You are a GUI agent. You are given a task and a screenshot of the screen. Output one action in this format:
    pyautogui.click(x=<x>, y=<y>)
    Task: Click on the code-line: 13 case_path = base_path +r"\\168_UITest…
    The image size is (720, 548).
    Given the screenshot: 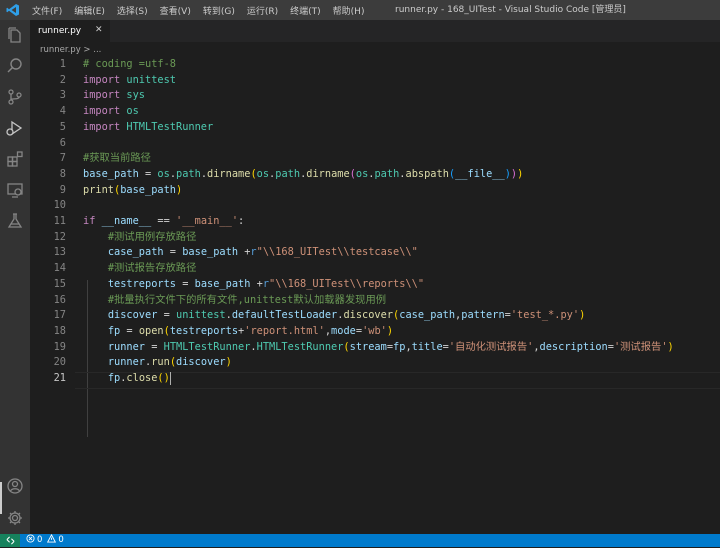 What is the action you would take?
    pyautogui.click(x=235, y=252)
    